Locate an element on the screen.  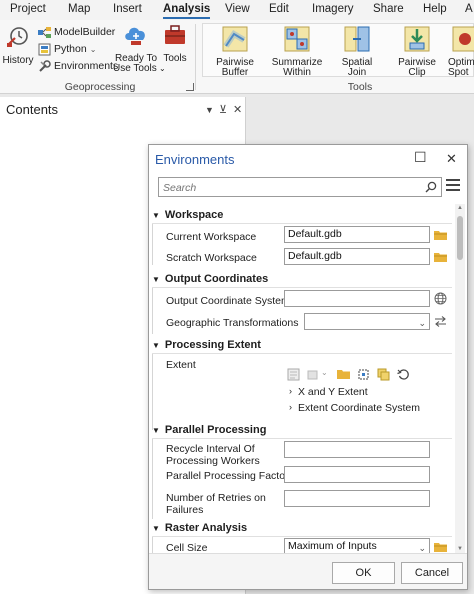
tab-more: A is located at coordinates (469, 9).